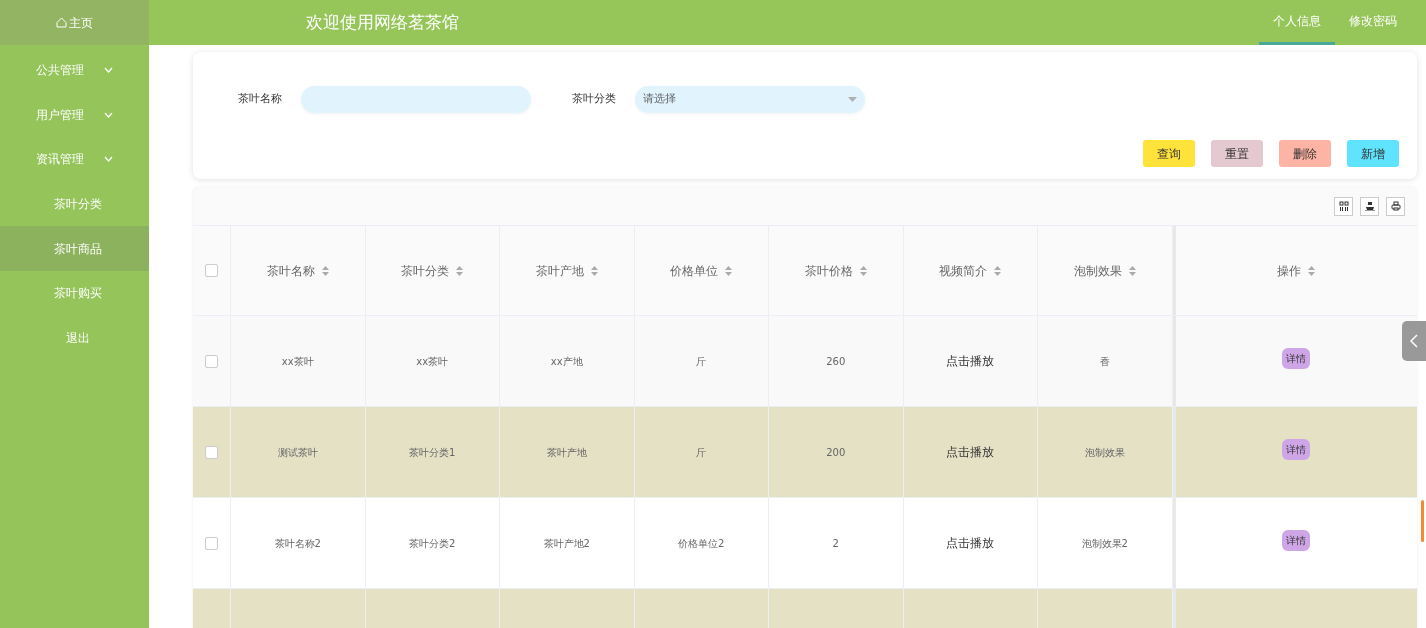 This screenshot has height=628, width=1426. What do you see at coordinates (836, 361) in the screenshot?
I see `table-cell-text: 260` at bounding box center [836, 361].